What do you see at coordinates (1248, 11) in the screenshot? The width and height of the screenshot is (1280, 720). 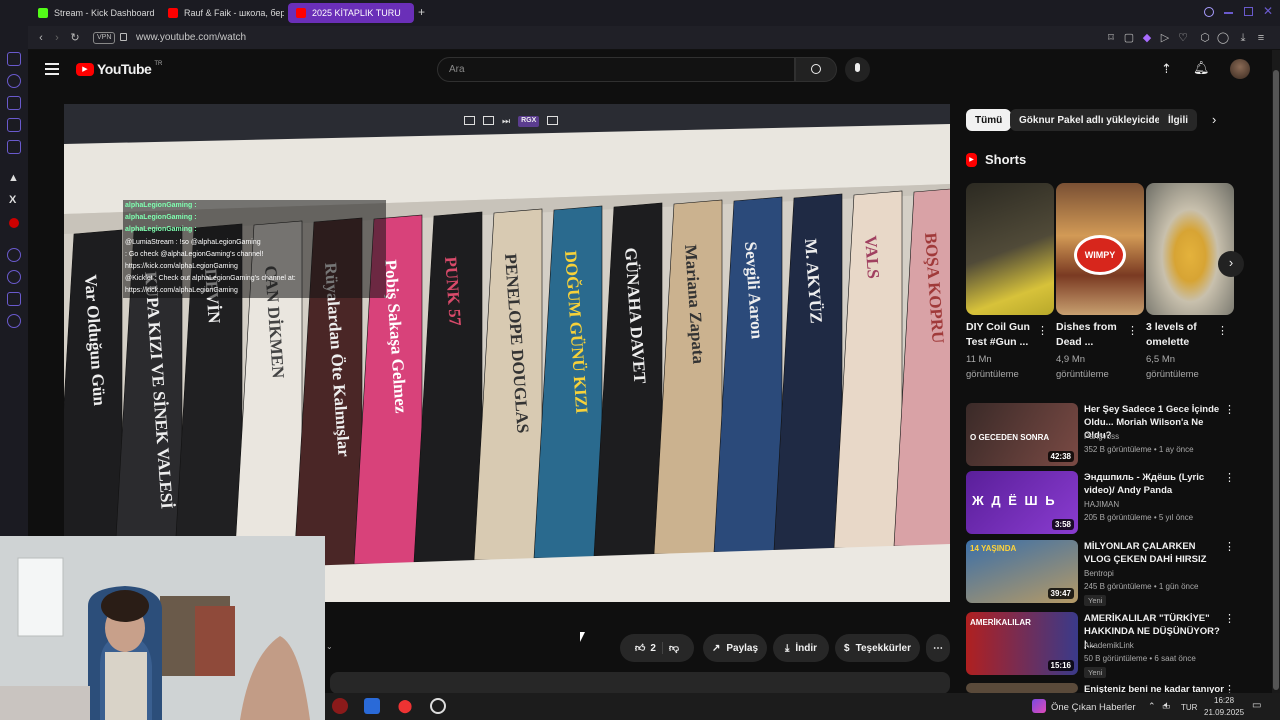 I see `maximize-button` at bounding box center [1248, 11].